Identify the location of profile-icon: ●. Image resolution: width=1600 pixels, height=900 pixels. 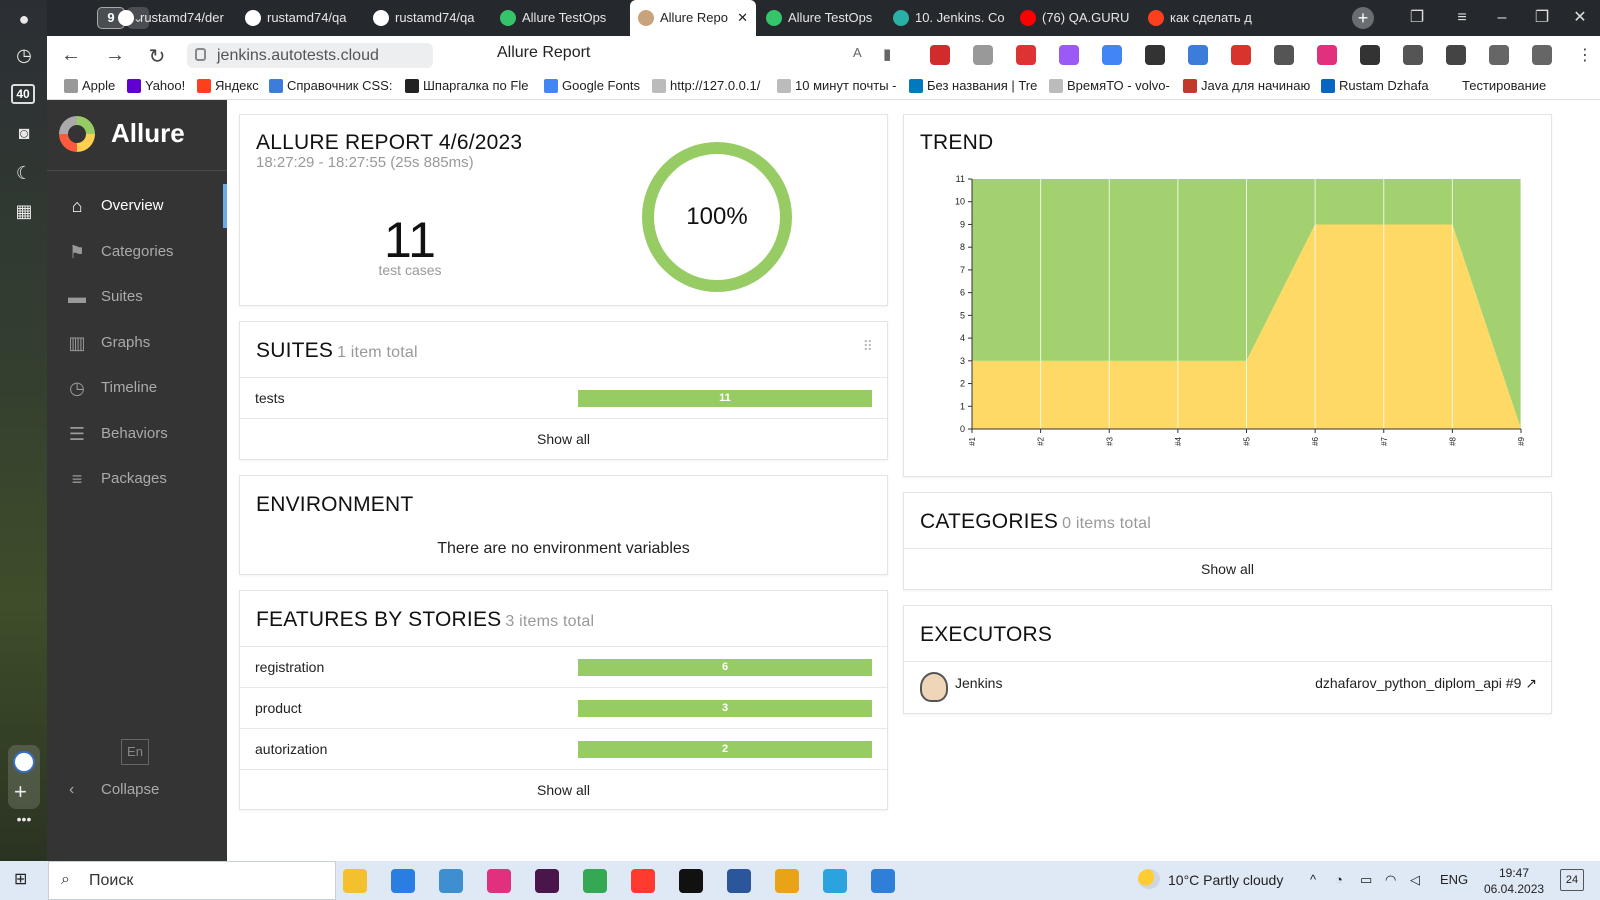
(24, 19).